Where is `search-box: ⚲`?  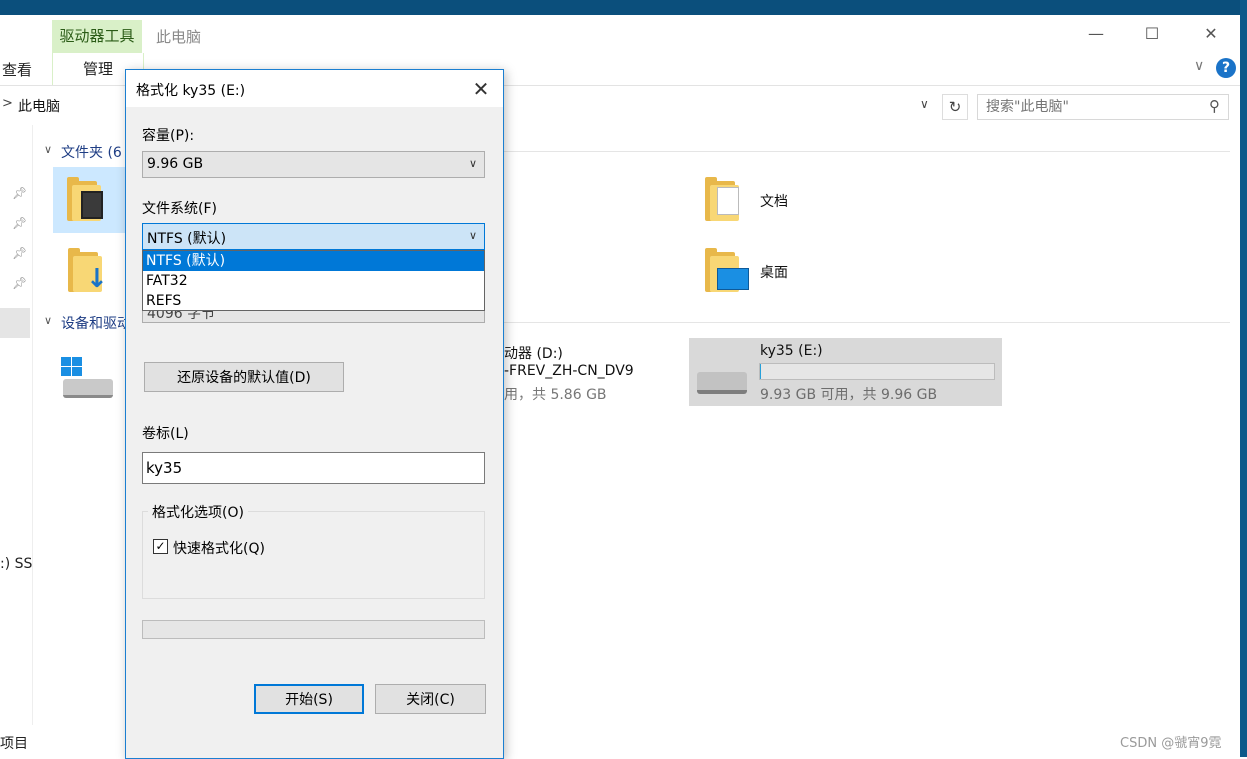
search-box: ⚲ is located at coordinates (1103, 107).